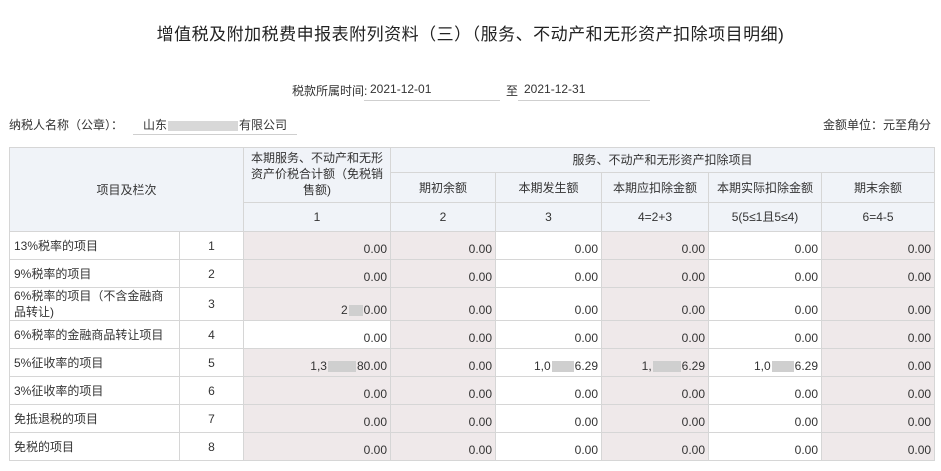 The width and height of the screenshot is (941, 471). What do you see at coordinates (765, 187) in the screenshot?
I see `header-col5: 本期实际扣除金额` at bounding box center [765, 187].